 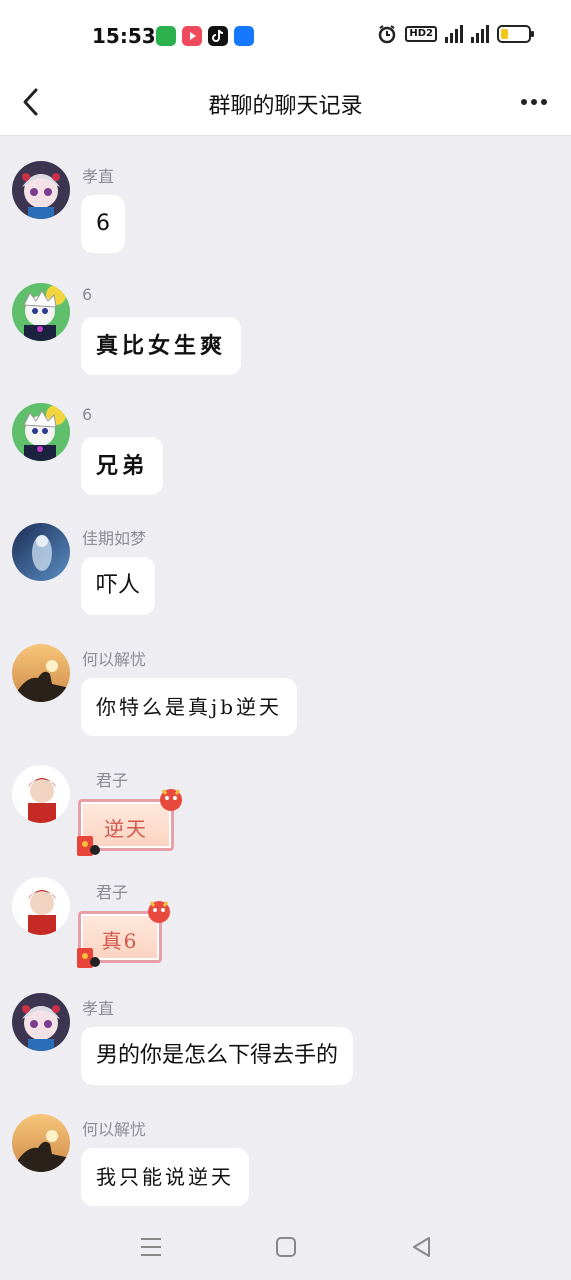 What do you see at coordinates (114, 538) in the screenshot?
I see `sender-name: 佳期如梦` at bounding box center [114, 538].